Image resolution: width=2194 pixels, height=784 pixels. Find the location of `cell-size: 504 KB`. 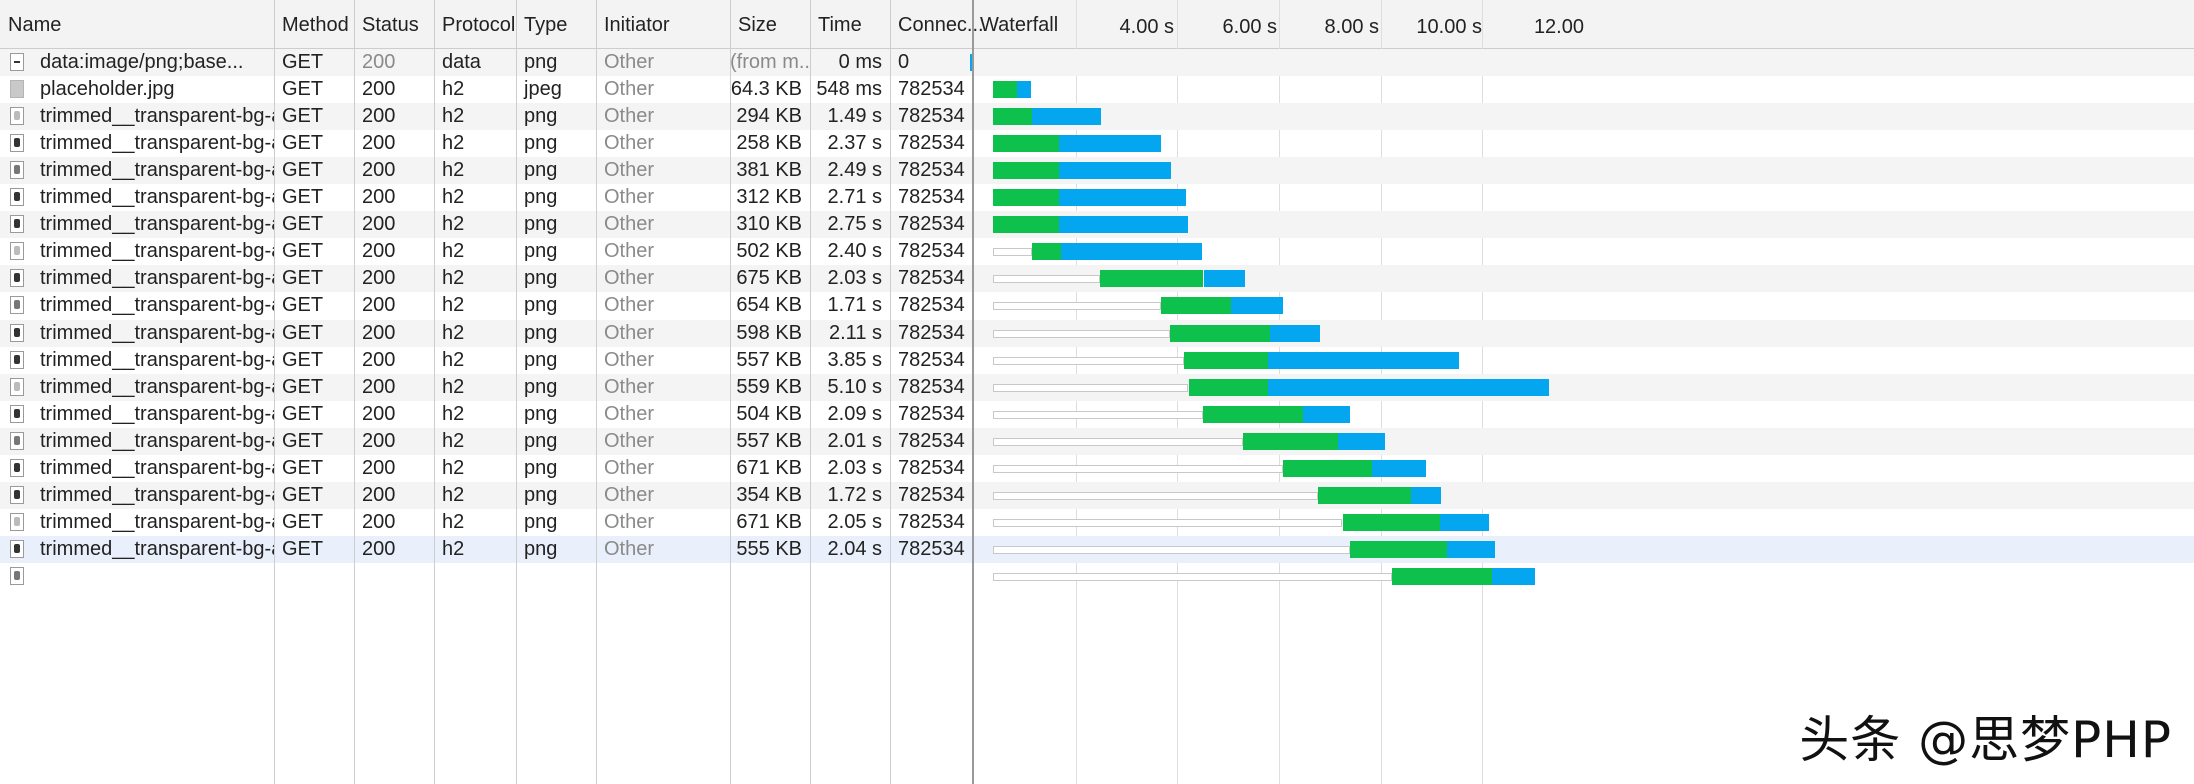

cell-size: 504 KB is located at coordinates (769, 413).